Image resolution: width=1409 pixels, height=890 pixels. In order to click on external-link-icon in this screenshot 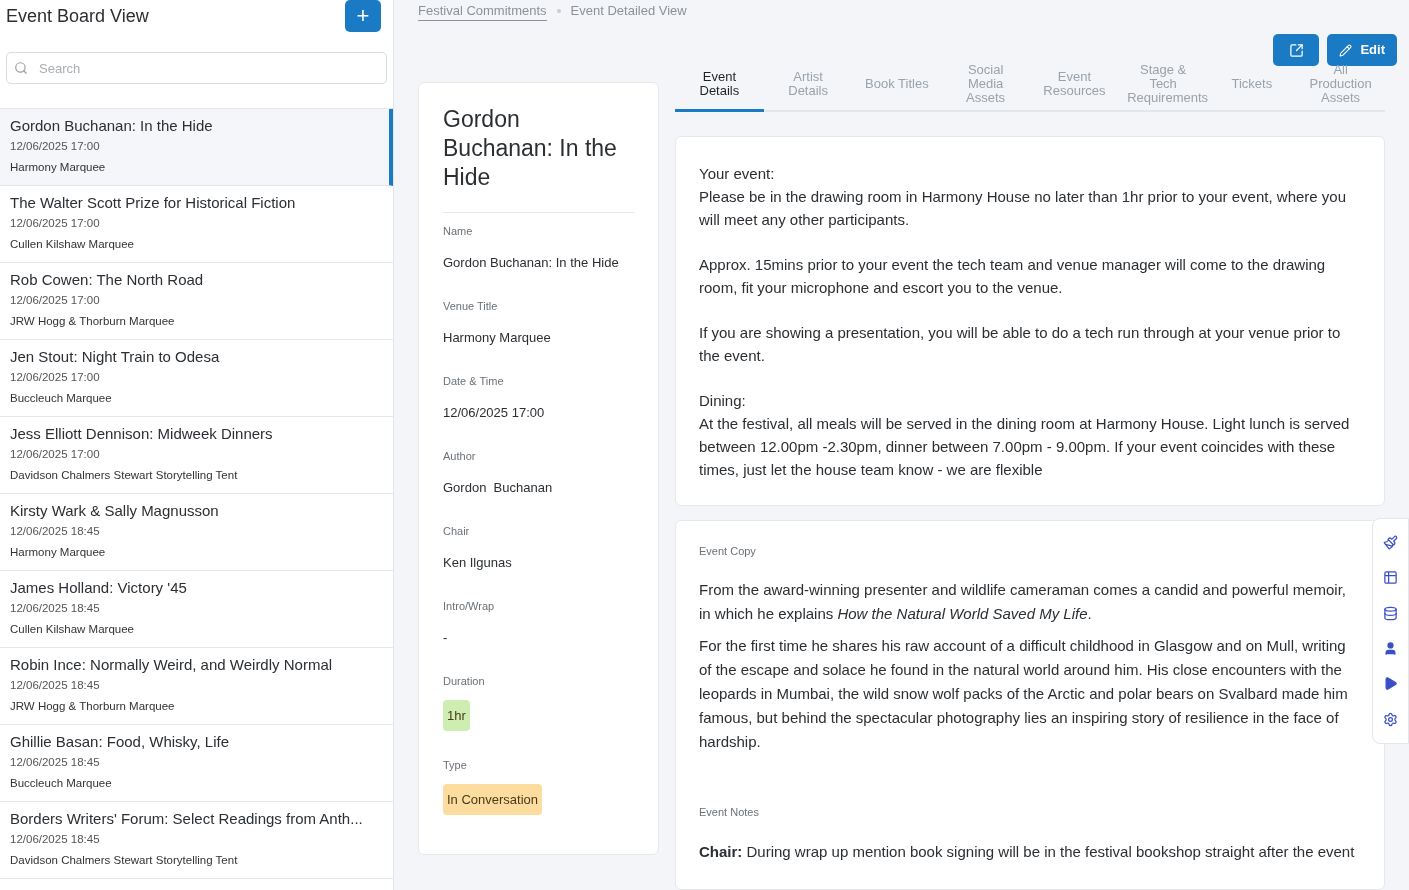, I will do `click(1296, 50)`.